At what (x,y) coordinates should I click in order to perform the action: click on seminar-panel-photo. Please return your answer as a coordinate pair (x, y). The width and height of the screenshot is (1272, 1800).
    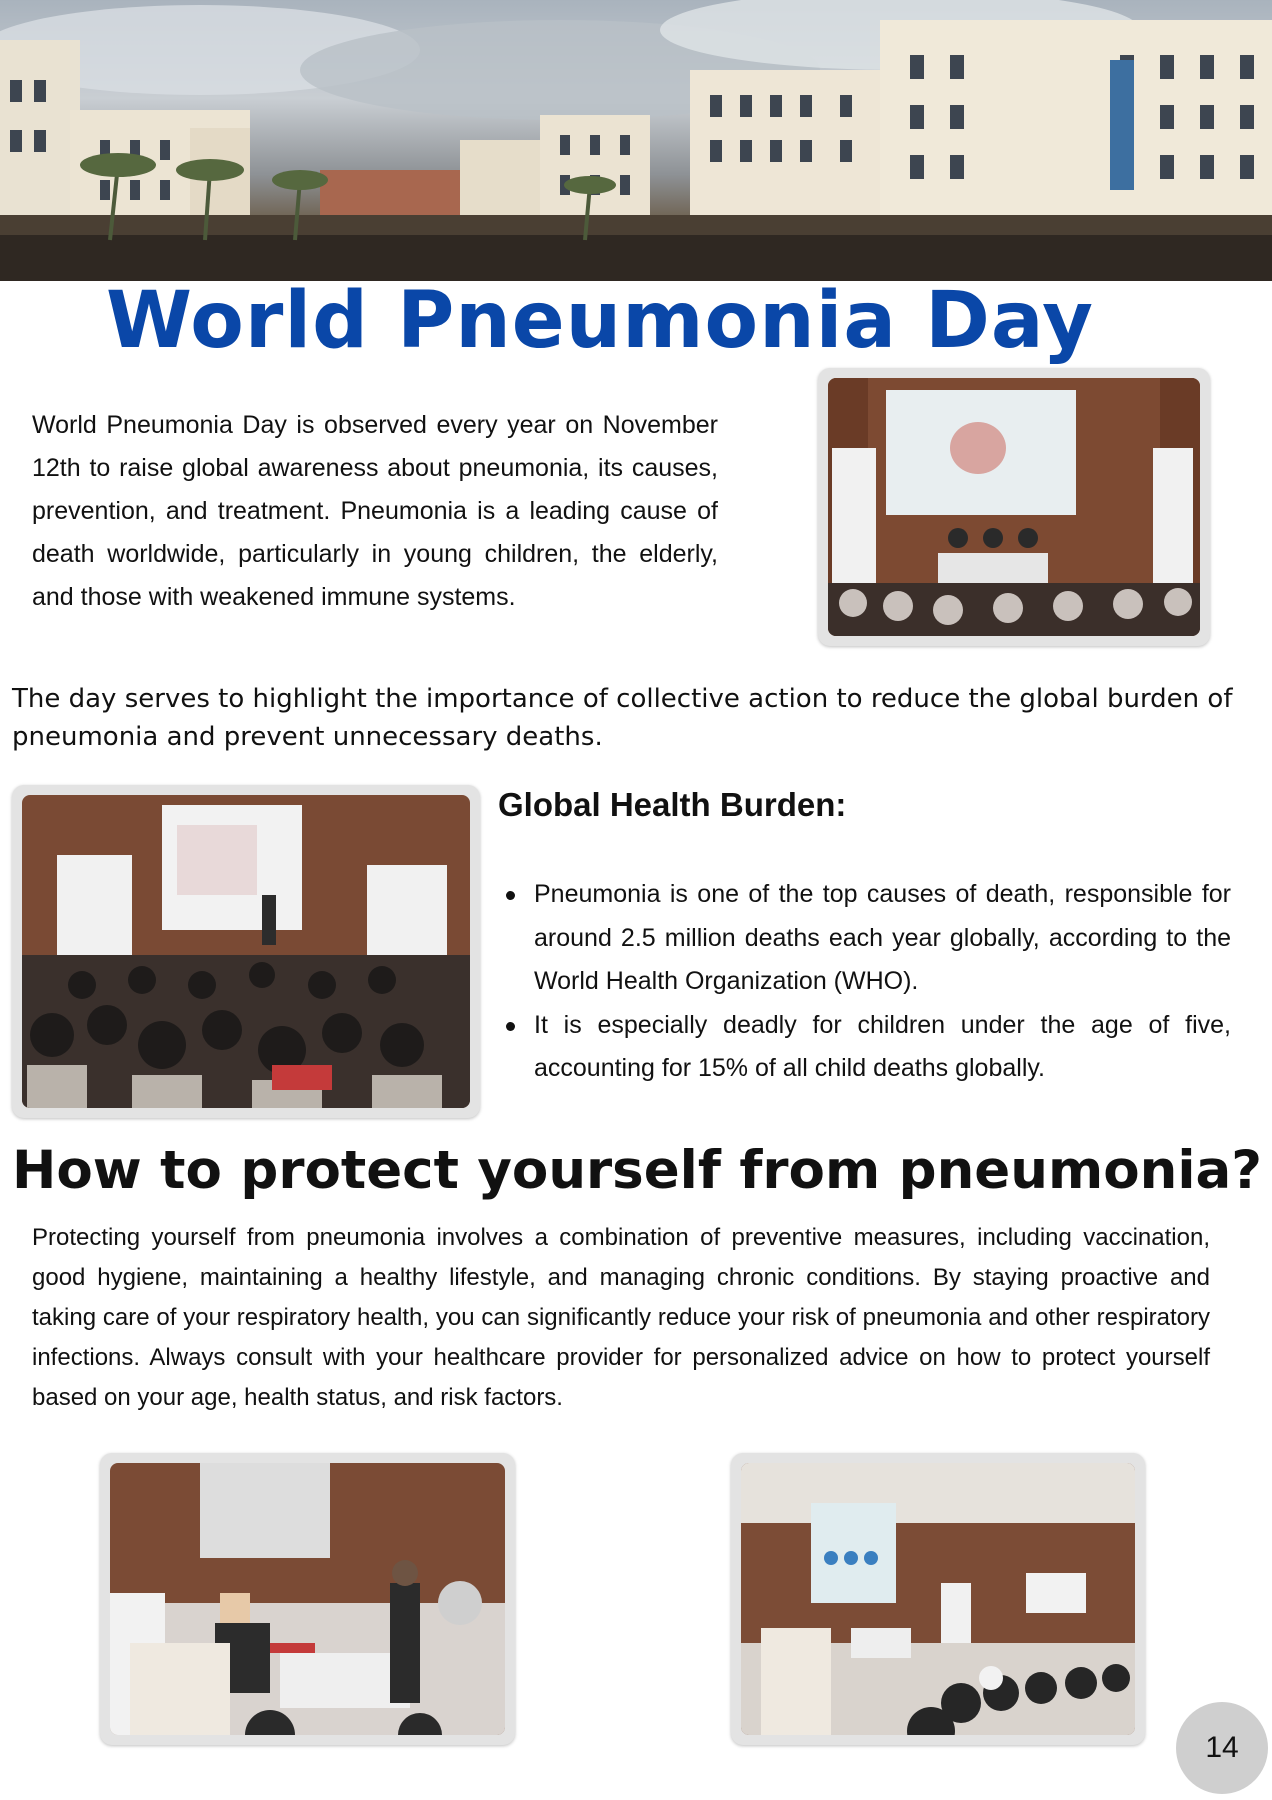
    Looking at the image, I should click on (1014, 507).